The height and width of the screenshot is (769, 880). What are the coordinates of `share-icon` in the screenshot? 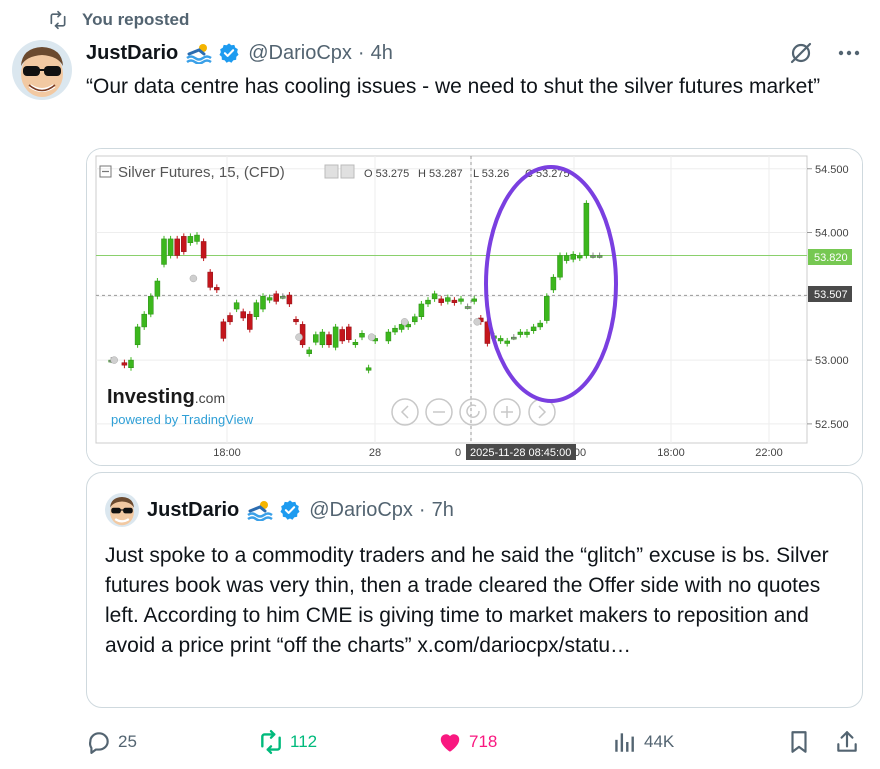 It's located at (847, 741).